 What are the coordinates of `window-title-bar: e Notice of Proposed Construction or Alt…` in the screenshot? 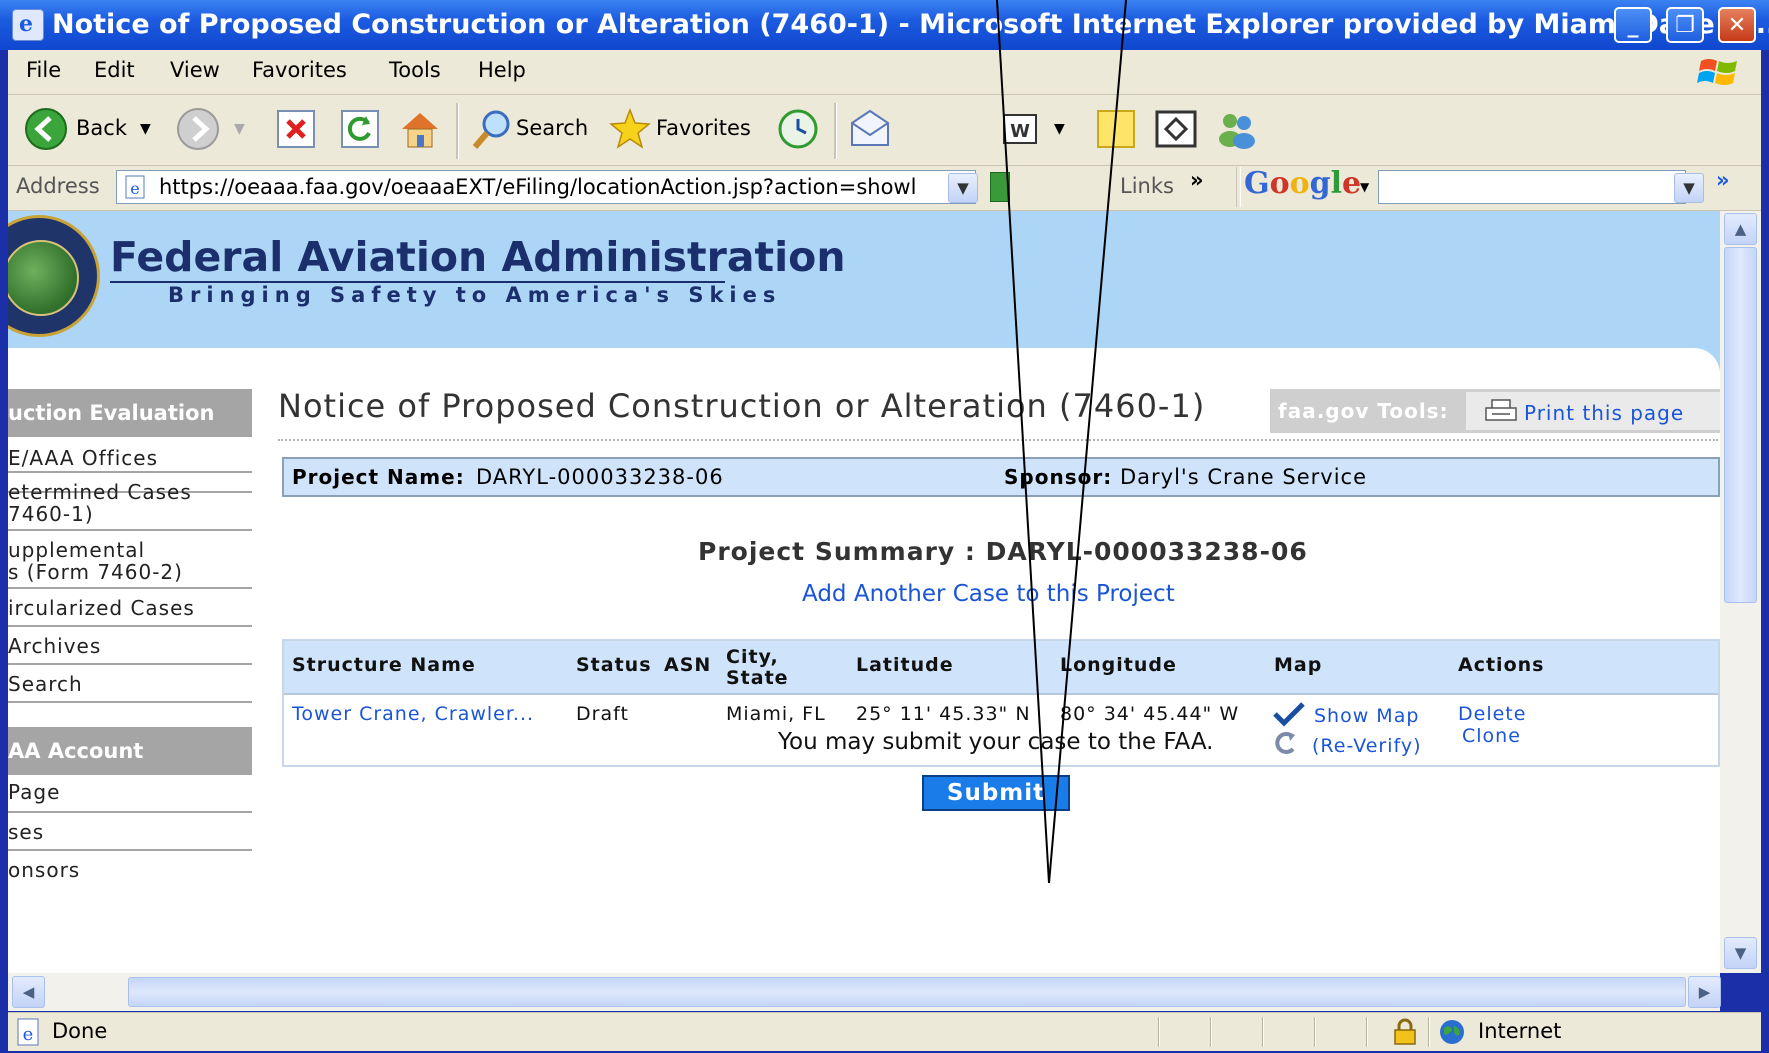 It's located at (884, 25).